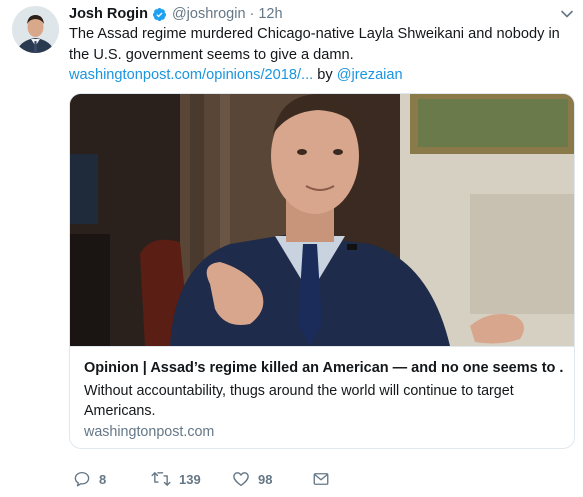 The image size is (583, 497). I want to click on author-name: Josh Rogin, so click(108, 14).